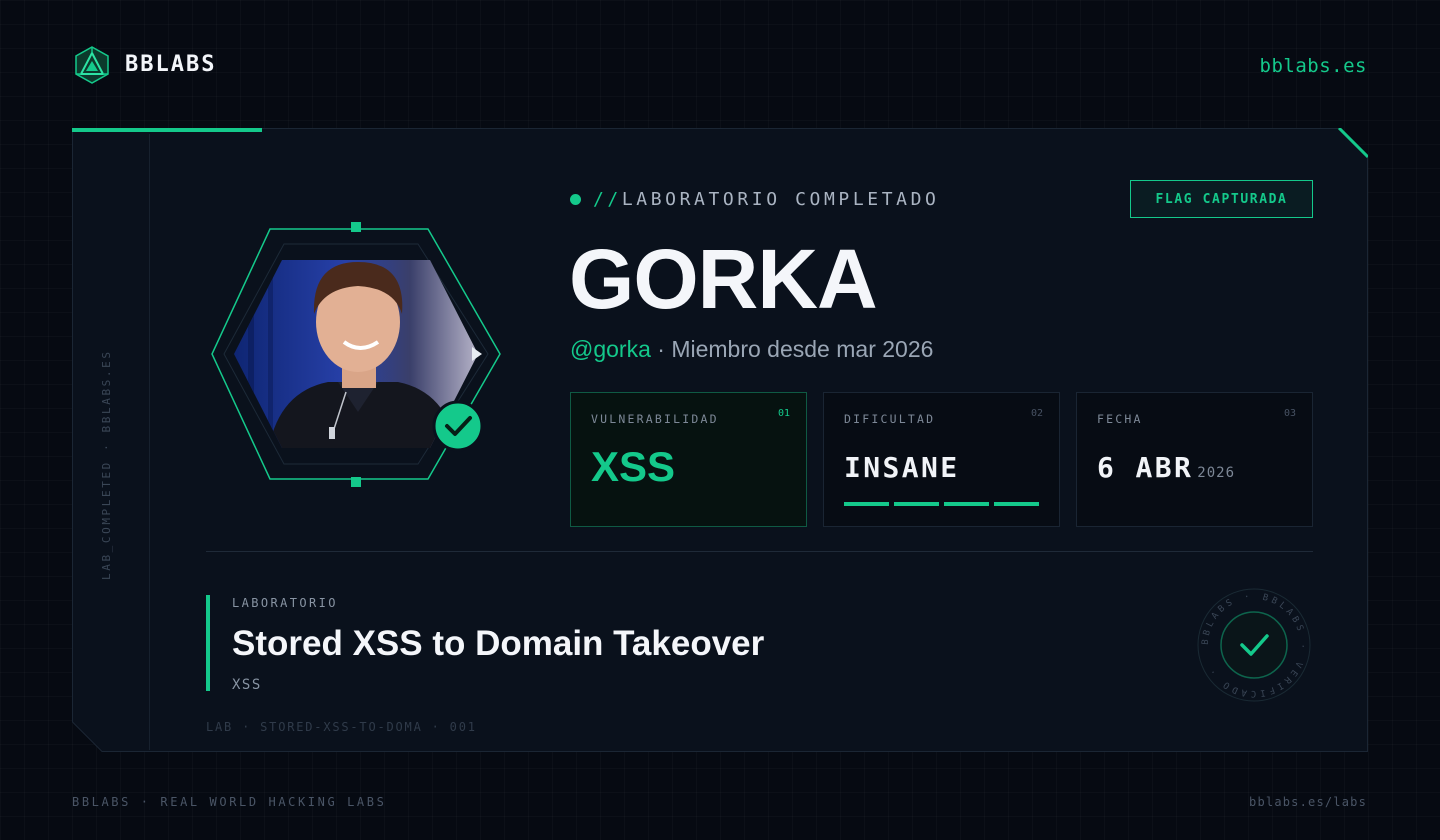  I want to click on member-meta: @gorka · Miembro desde mar 2026, so click(751, 349).